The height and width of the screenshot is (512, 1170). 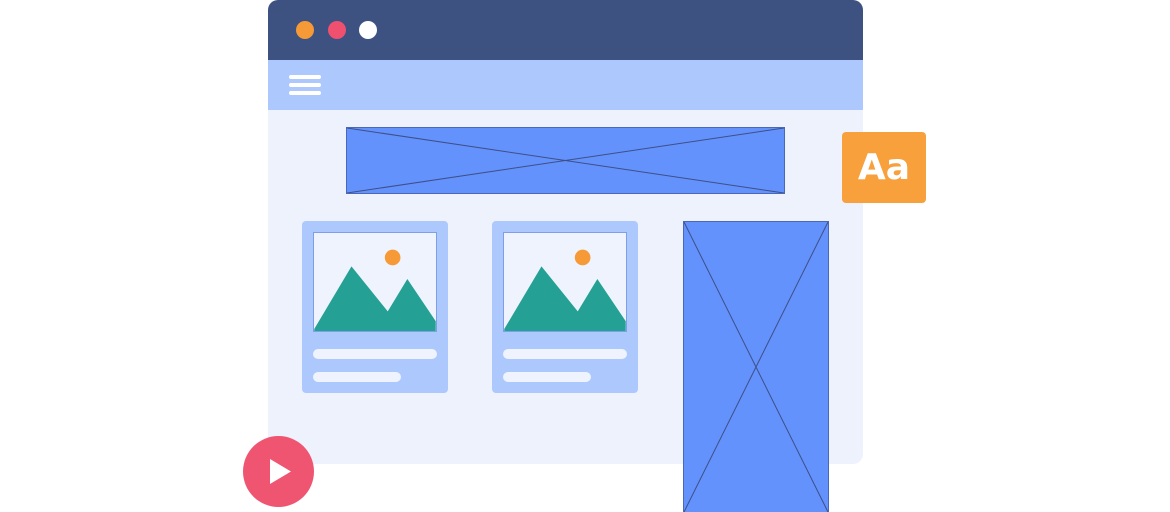 What do you see at coordinates (305, 30) in the screenshot?
I see `window-dot-orange` at bounding box center [305, 30].